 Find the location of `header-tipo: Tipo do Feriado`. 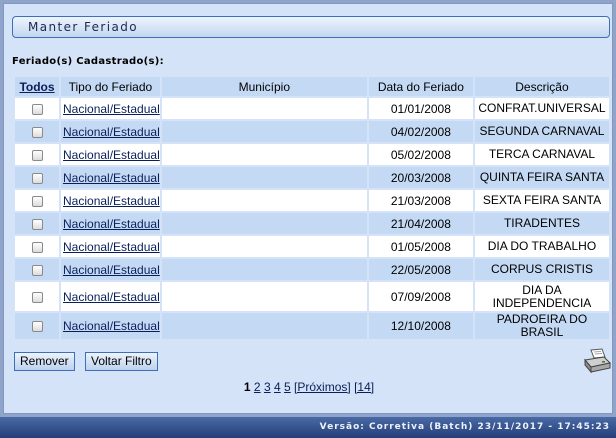

header-tipo: Tipo do Feriado is located at coordinates (110, 86).